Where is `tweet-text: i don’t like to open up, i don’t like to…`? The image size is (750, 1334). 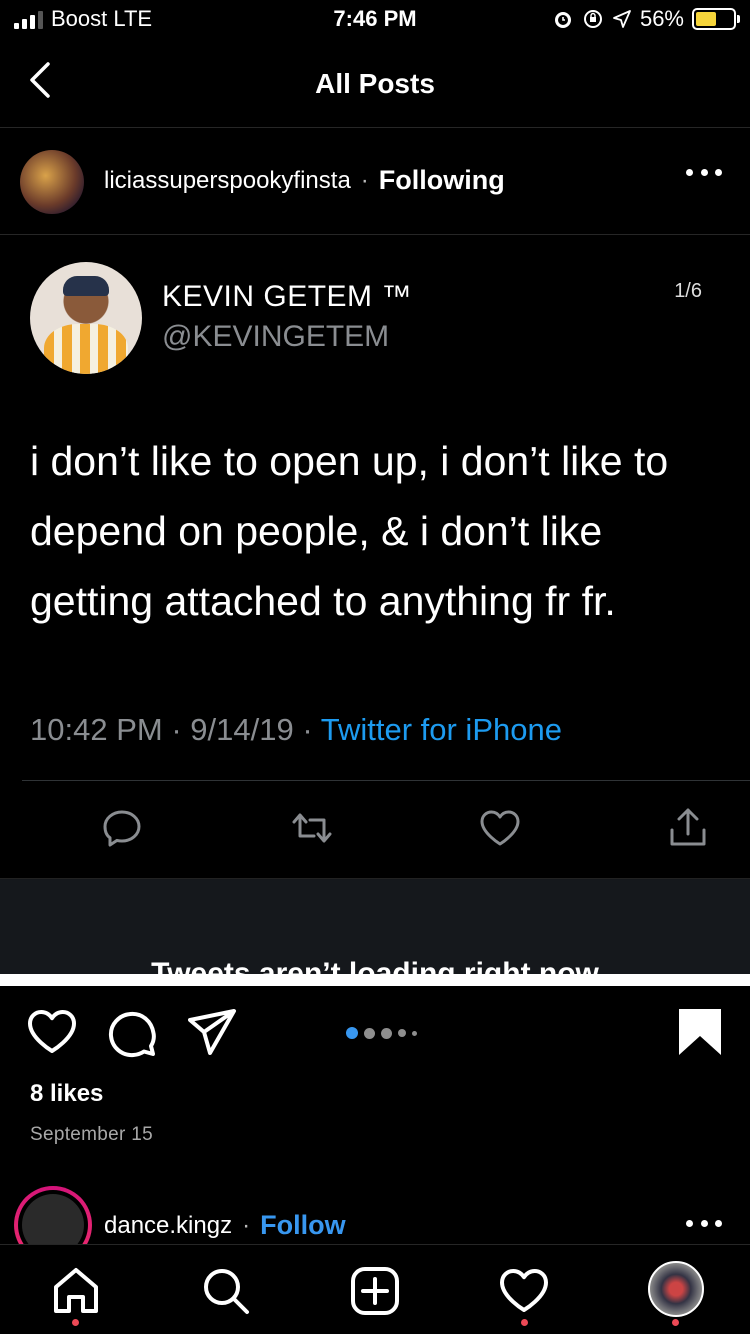
tweet-text: i don’t like to open up, i don’t like to… is located at coordinates (349, 531).